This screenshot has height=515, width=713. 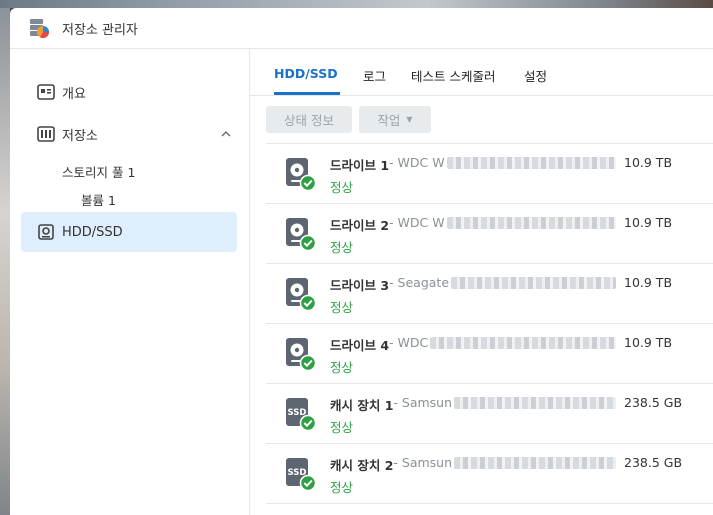 What do you see at coordinates (46, 232) in the screenshot?
I see `hdd-icon` at bounding box center [46, 232].